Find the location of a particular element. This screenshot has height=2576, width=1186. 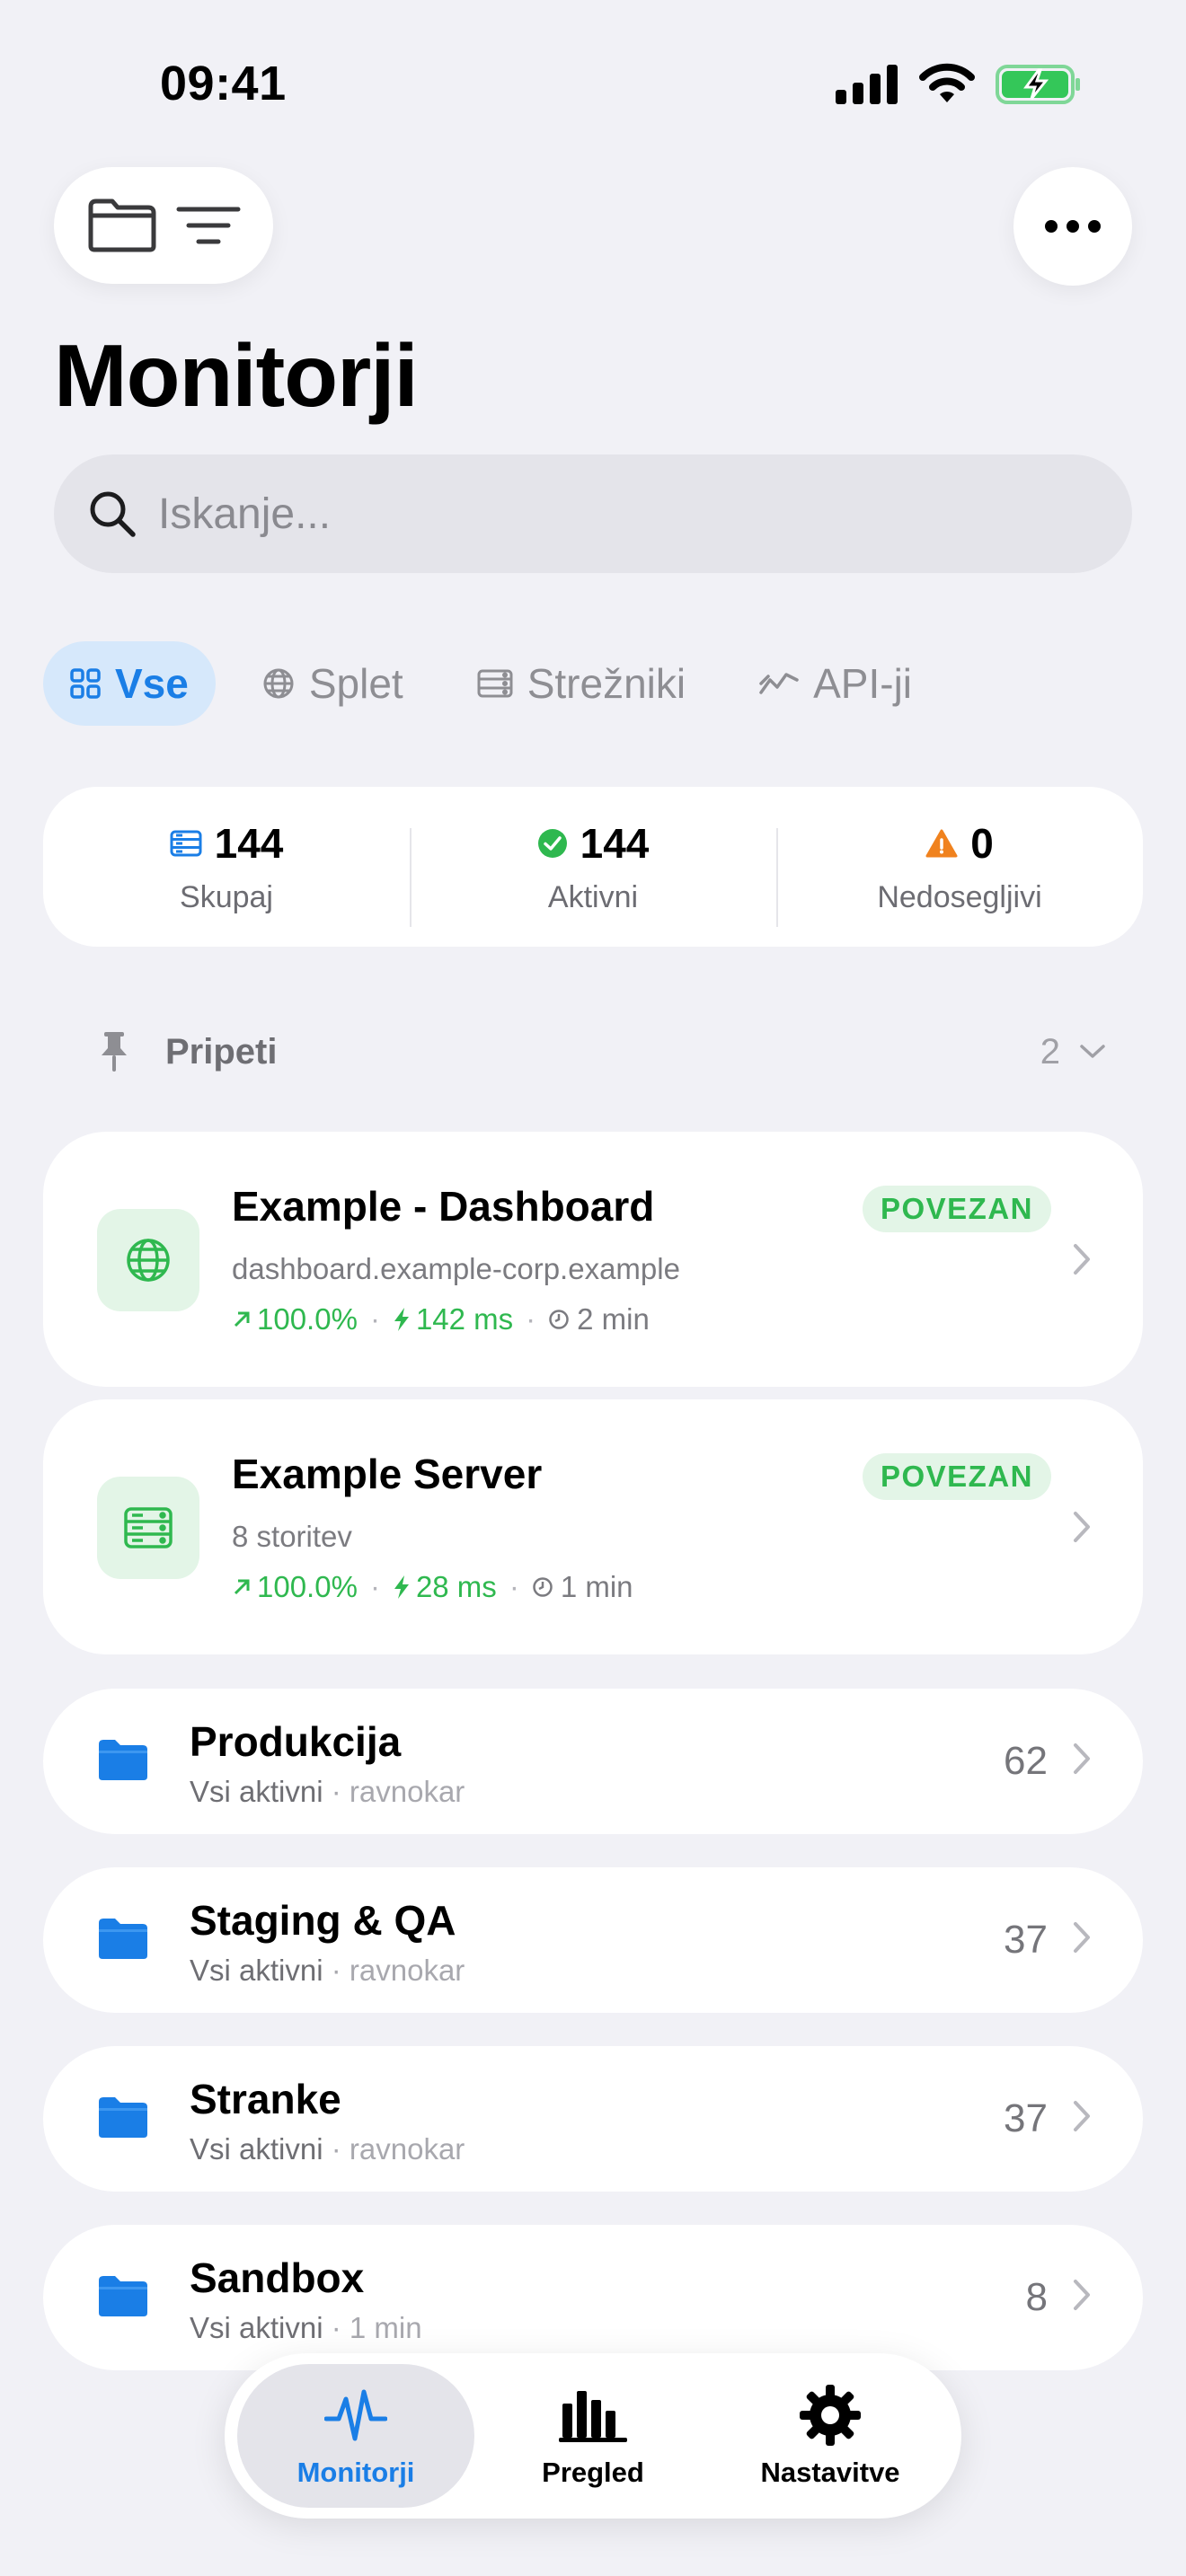

monitor-name: Example Server is located at coordinates (387, 1474).